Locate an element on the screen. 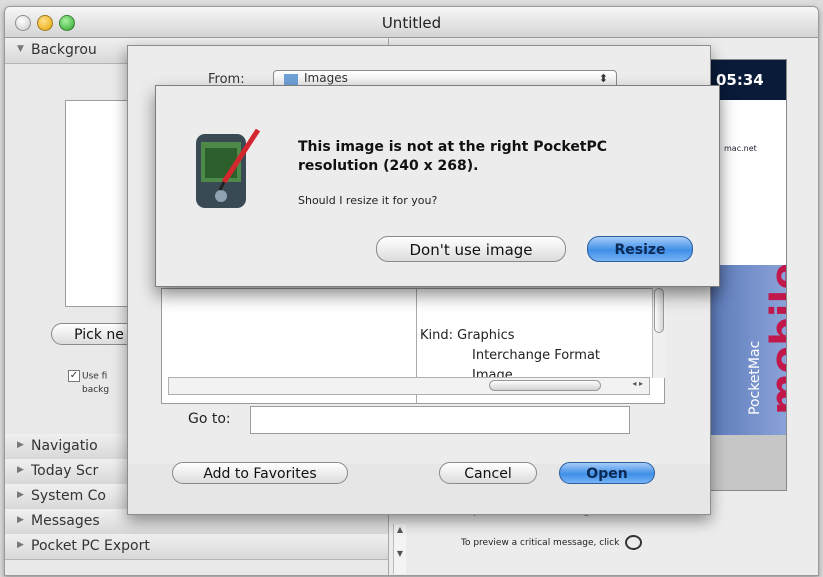 The image size is (823, 577). preview-clock: 05:34 is located at coordinates (740, 80).